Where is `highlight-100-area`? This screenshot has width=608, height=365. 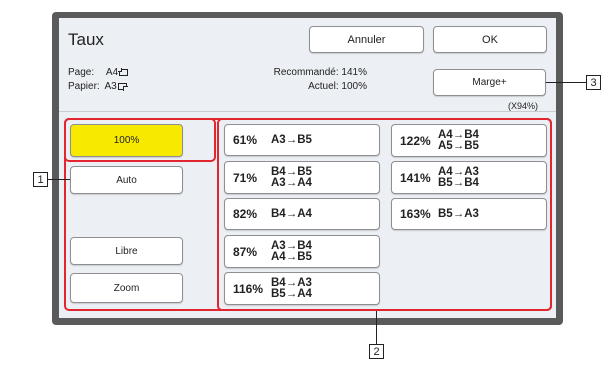 highlight-100-area is located at coordinates (140, 140).